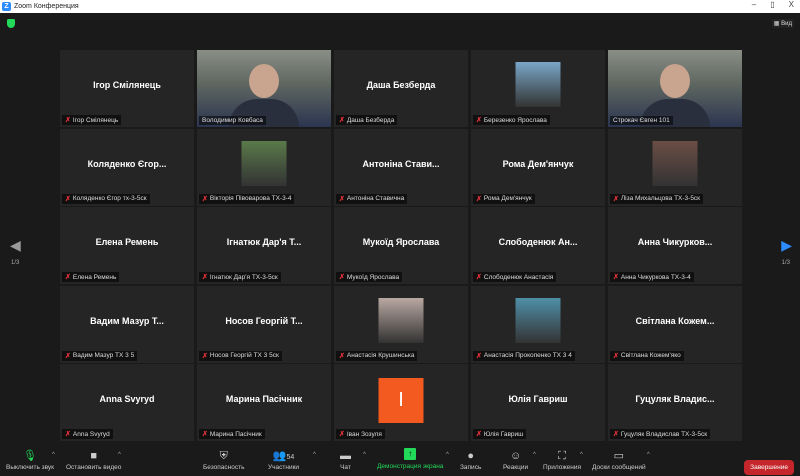  I want to click on mute-button: 🎙 Выключить звук, so click(30, 459).